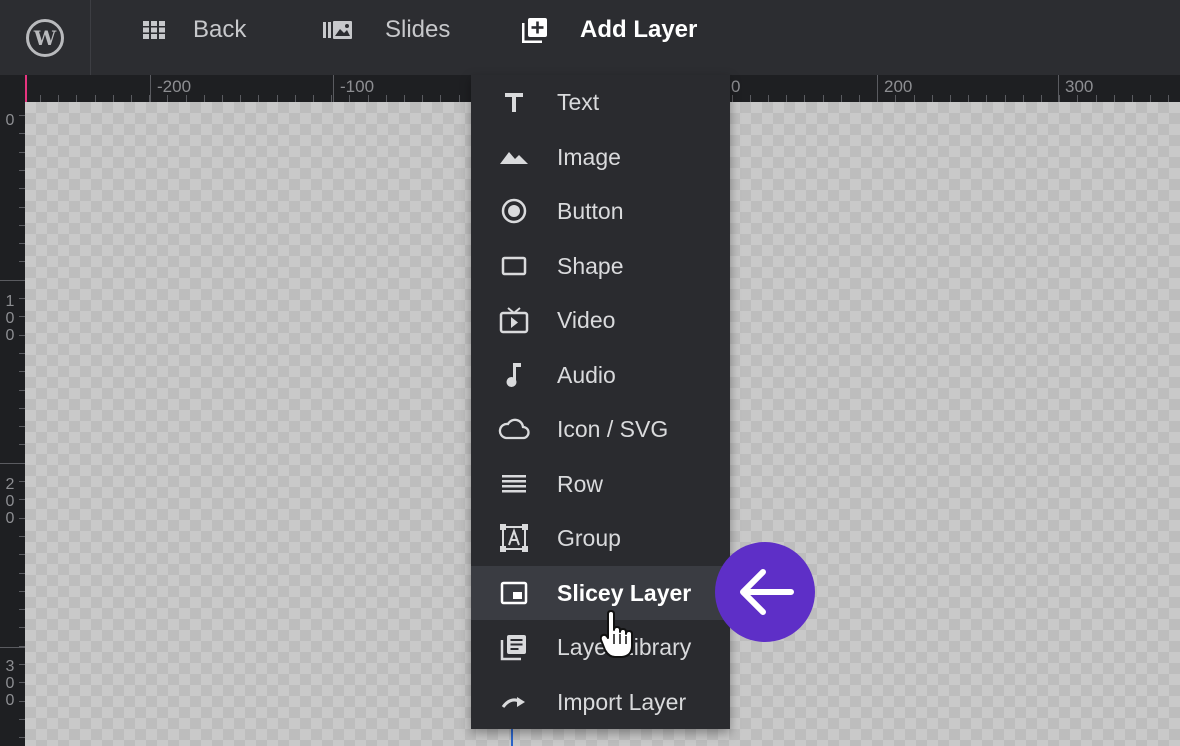 The image size is (1180, 746). I want to click on slides-button: Slides, so click(386, 30).